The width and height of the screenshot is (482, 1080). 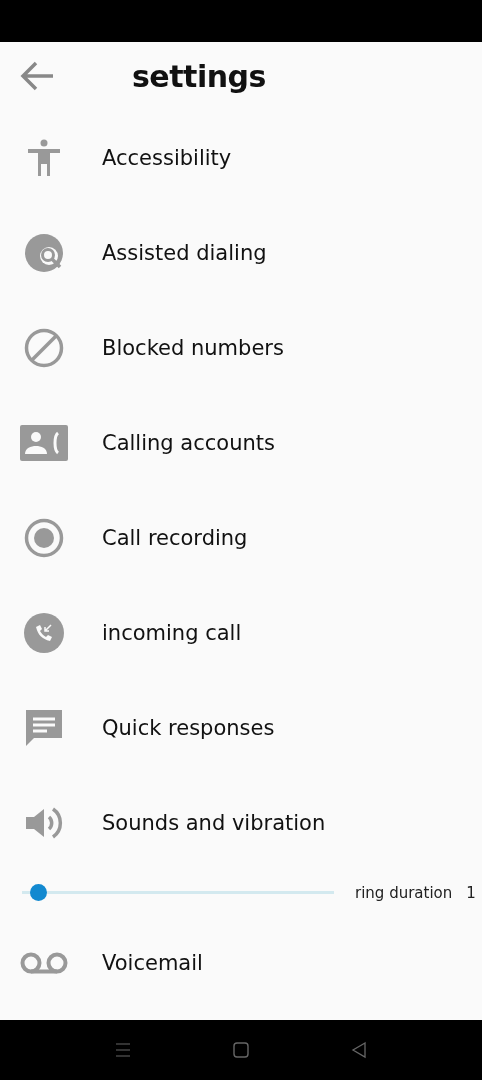 What do you see at coordinates (199, 76) in the screenshot?
I see `page-title: settings` at bounding box center [199, 76].